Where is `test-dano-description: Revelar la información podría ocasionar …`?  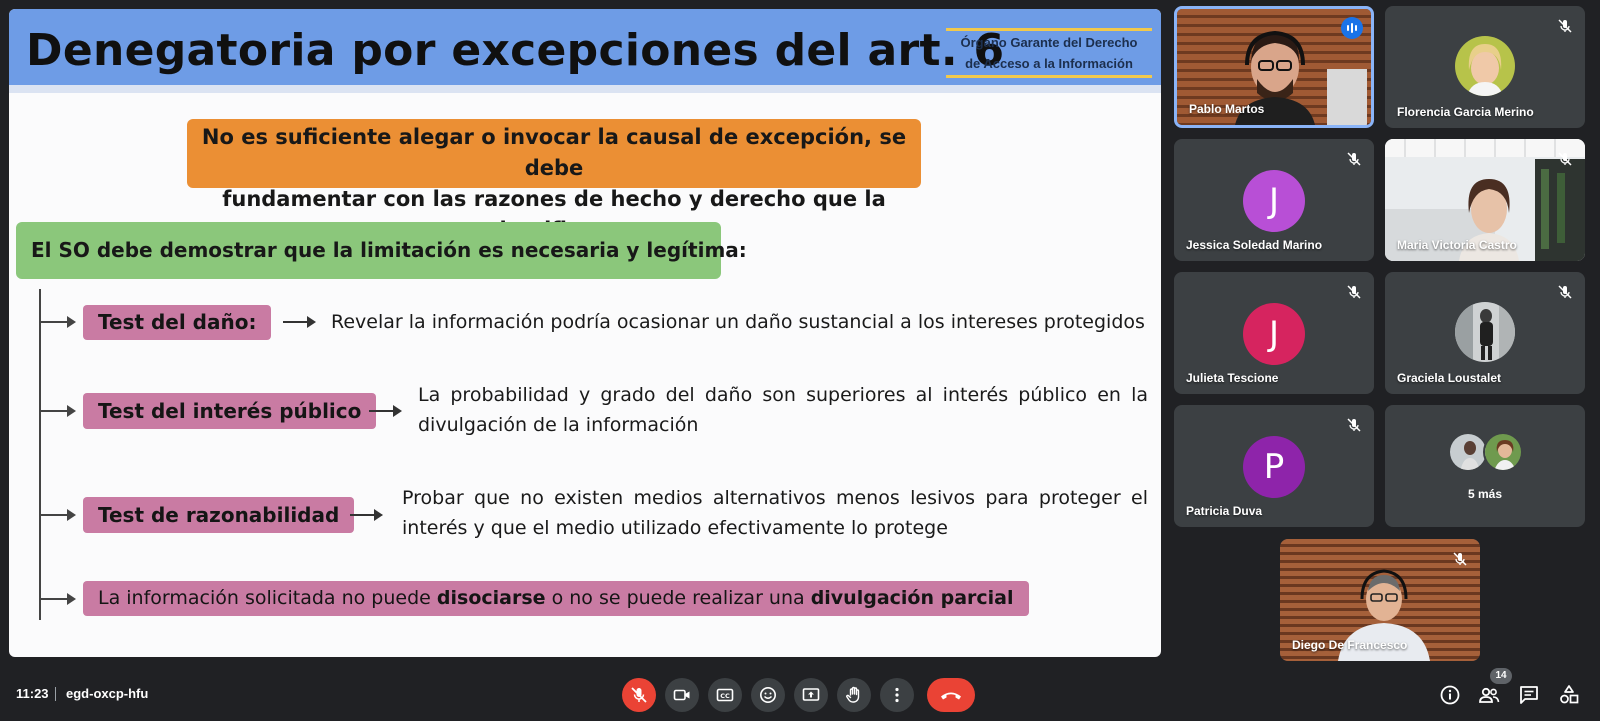
test-dano-description: Revelar la información podría ocasionar … is located at coordinates (738, 322).